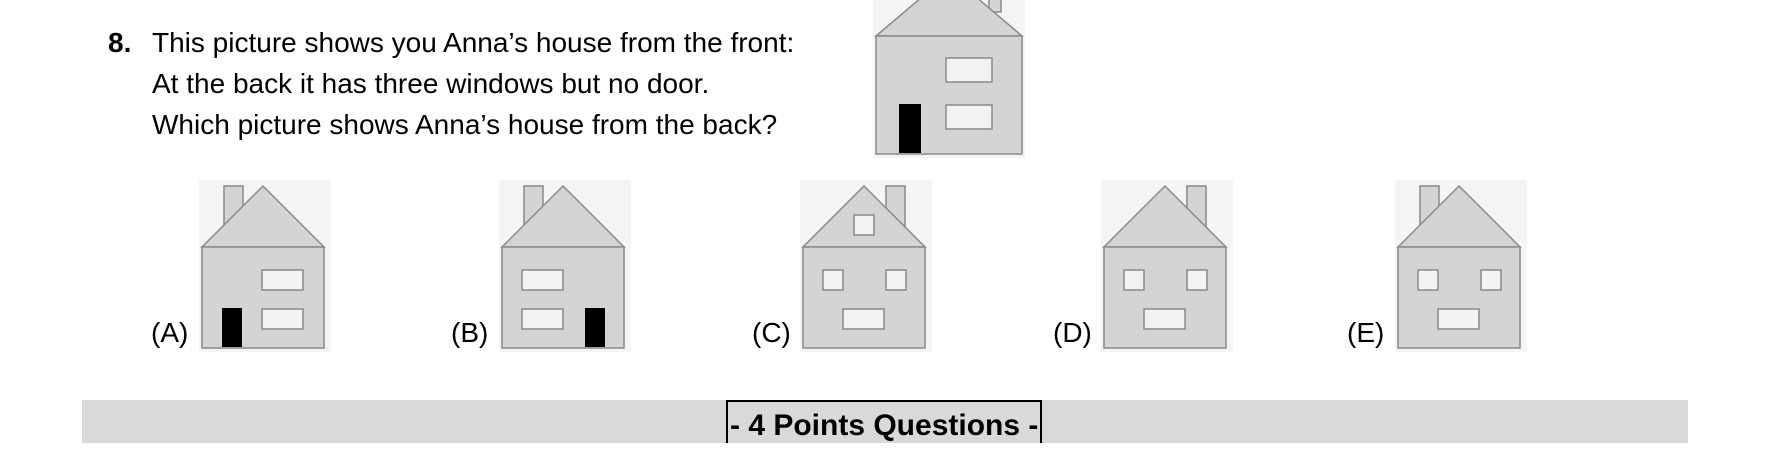 The width and height of the screenshot is (1786, 450). What do you see at coordinates (1428, 280) in the screenshot?
I see `option-e-window-left` at bounding box center [1428, 280].